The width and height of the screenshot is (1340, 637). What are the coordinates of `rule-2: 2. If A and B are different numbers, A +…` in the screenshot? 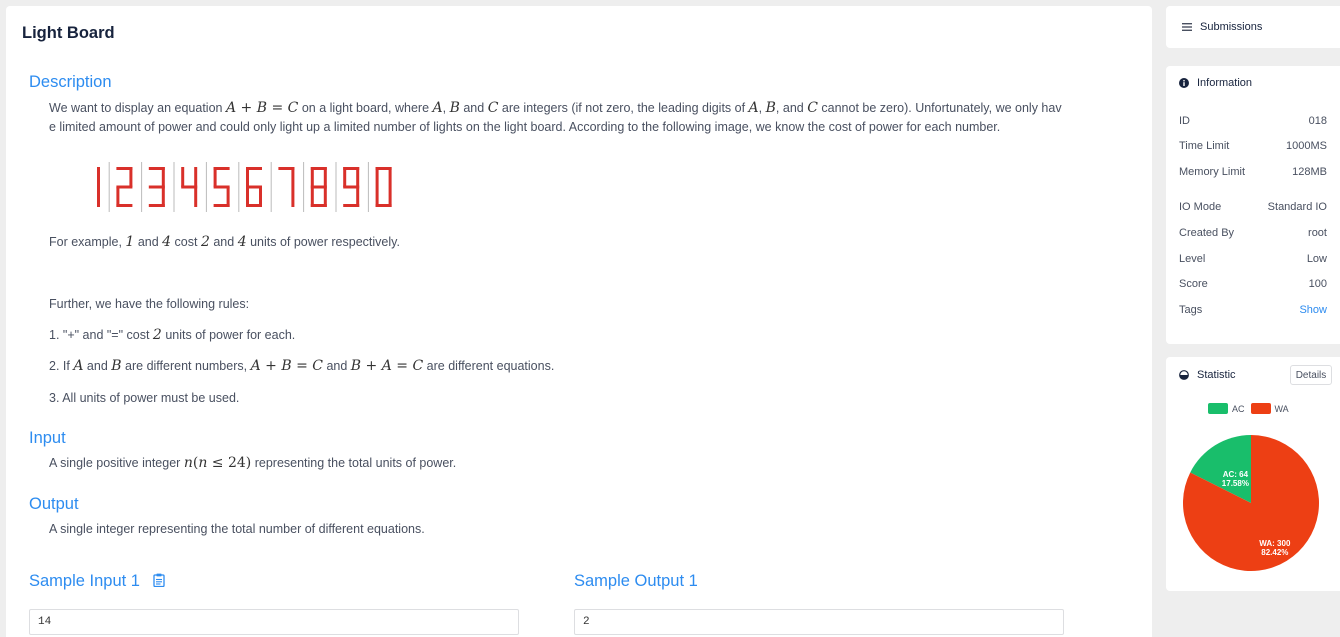 It's located at (302, 366).